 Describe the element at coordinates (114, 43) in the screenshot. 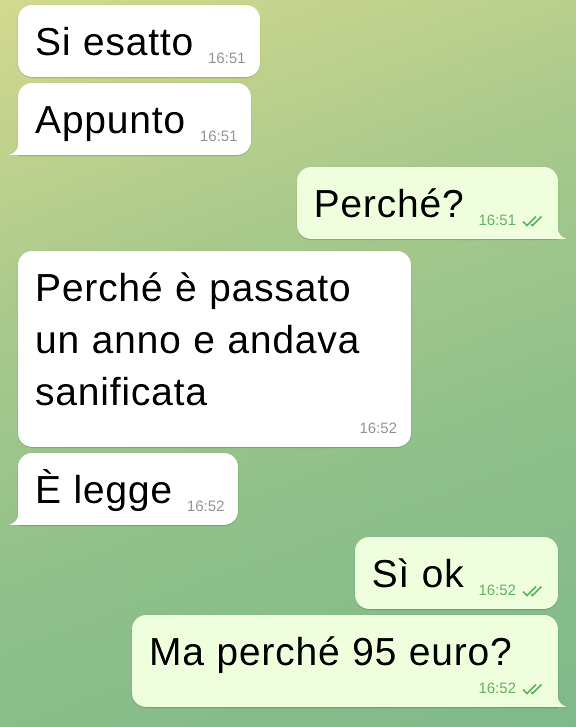

I see `message-text: Si esatto` at that location.